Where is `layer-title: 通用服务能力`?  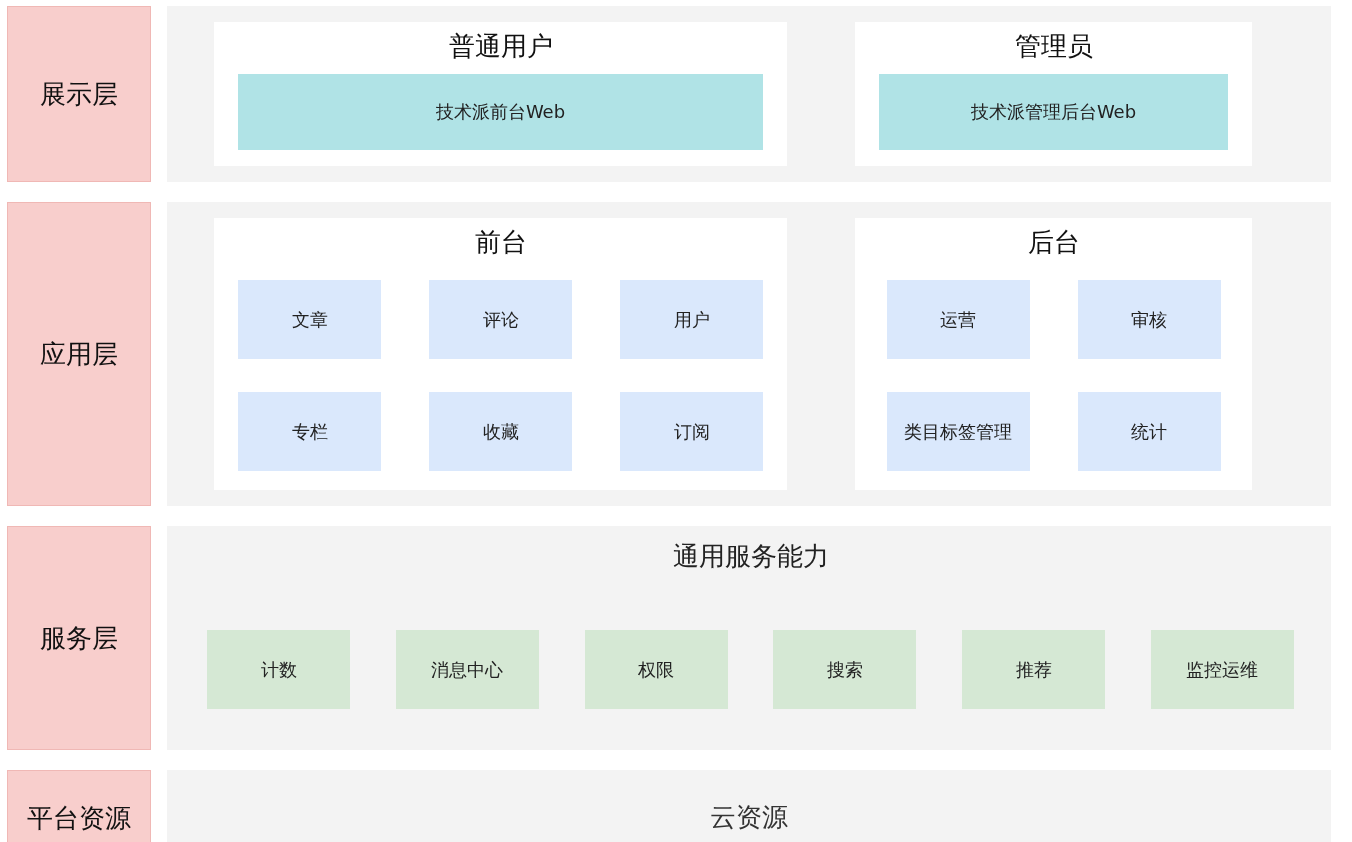
layer-title: 通用服务能力 is located at coordinates (750, 556).